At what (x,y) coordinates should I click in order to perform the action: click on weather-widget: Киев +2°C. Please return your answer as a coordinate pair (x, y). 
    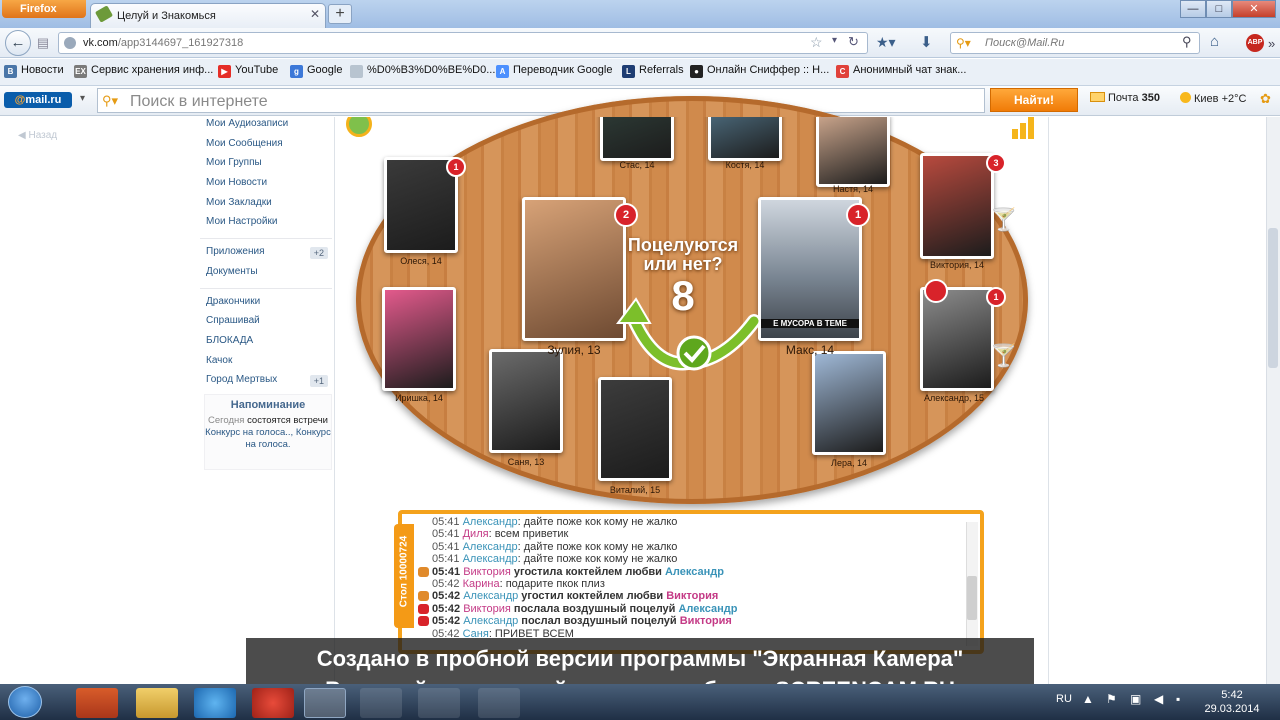
    Looking at the image, I should click on (1213, 98).